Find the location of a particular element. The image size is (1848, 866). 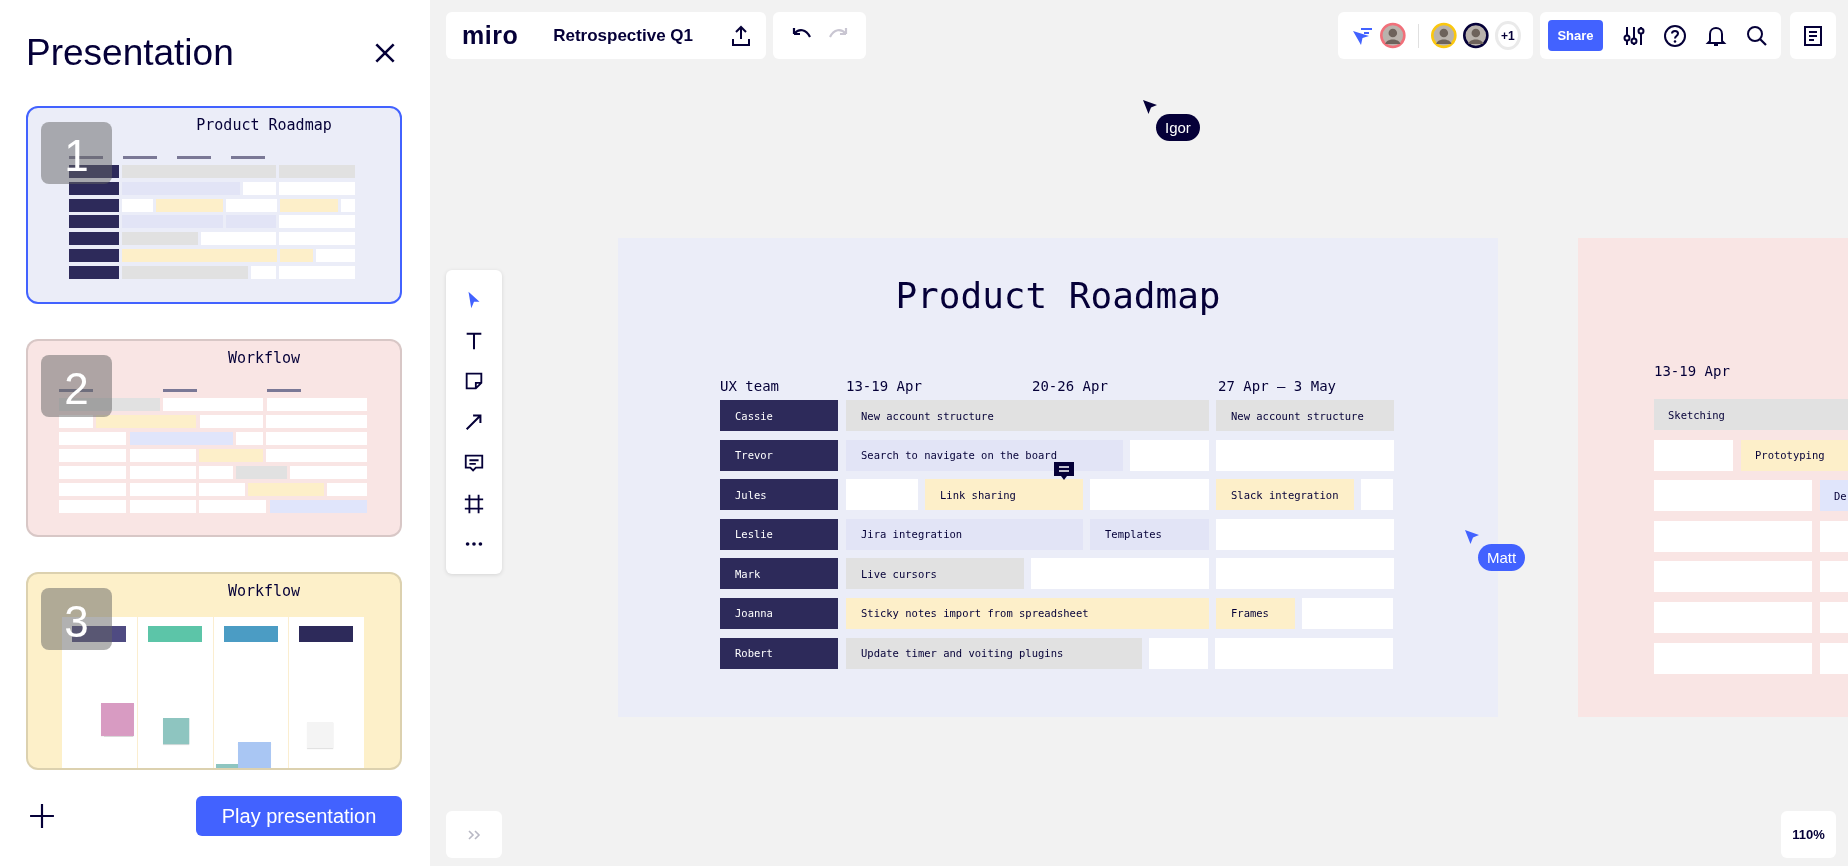

column-heading: 20-26 Apr is located at coordinates (1070, 386).